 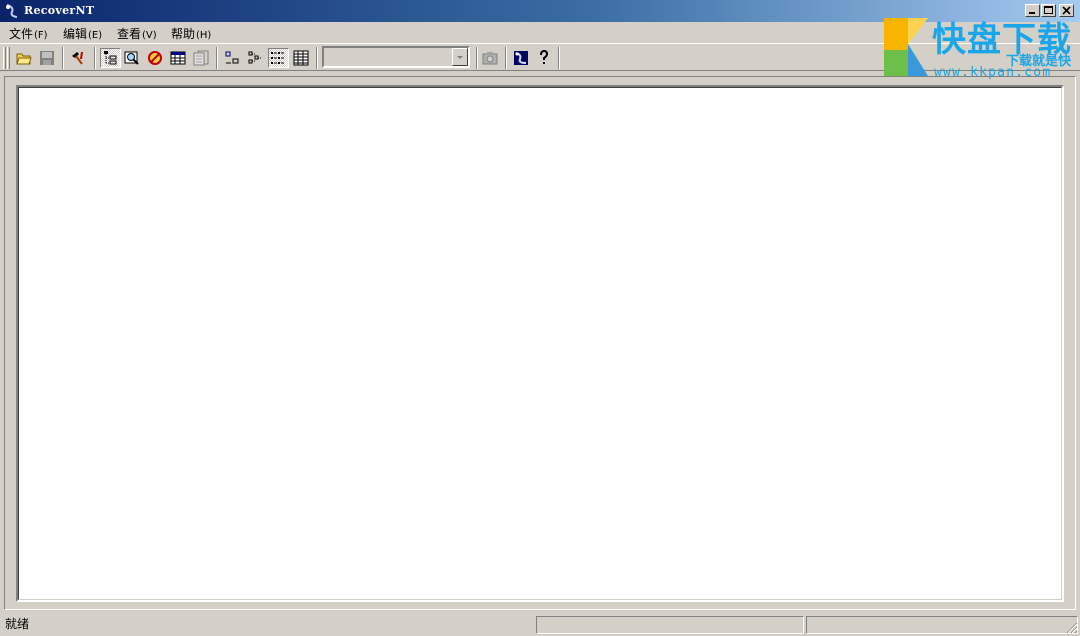 I want to click on resize-grip-icon, so click(x=1072, y=628).